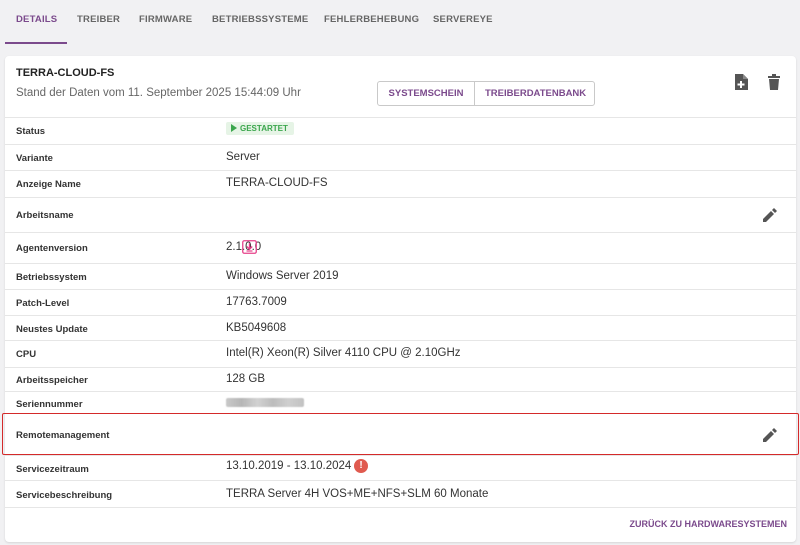 This screenshot has width=800, height=545. Describe the element at coordinates (400, 402) in the screenshot. I see `row-seriennummer: Seriennummer` at that location.